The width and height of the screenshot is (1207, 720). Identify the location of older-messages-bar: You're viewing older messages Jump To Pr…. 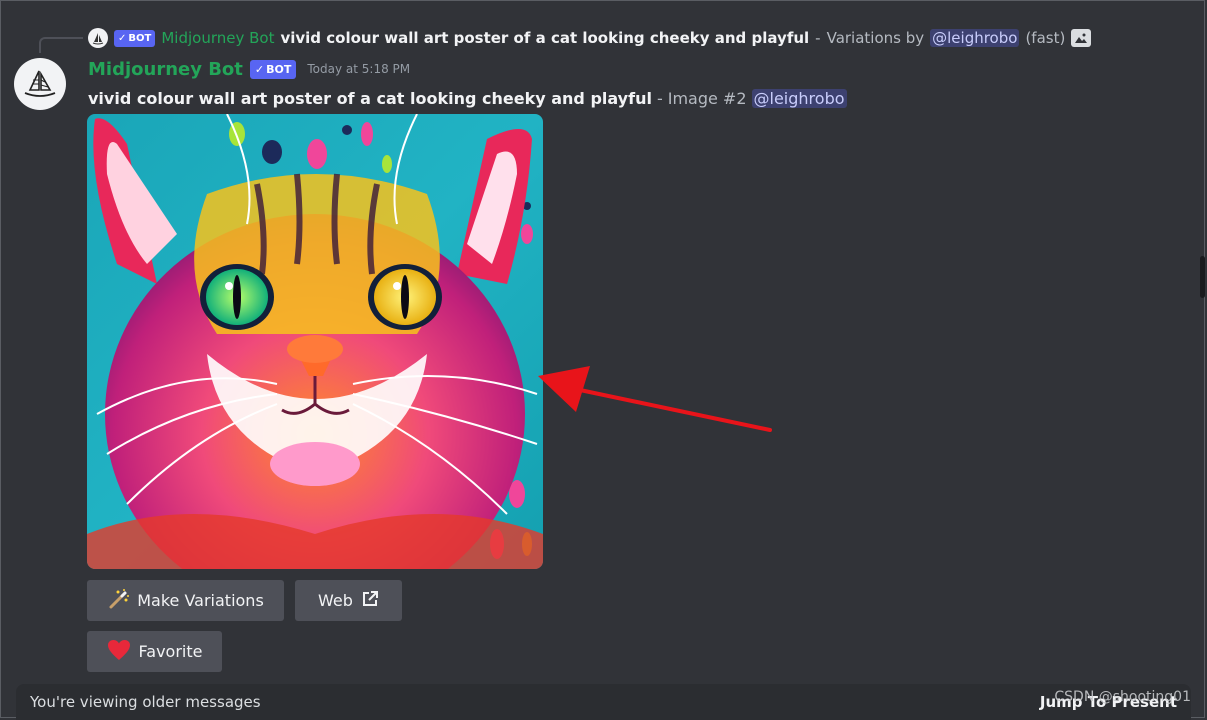
(603, 702).